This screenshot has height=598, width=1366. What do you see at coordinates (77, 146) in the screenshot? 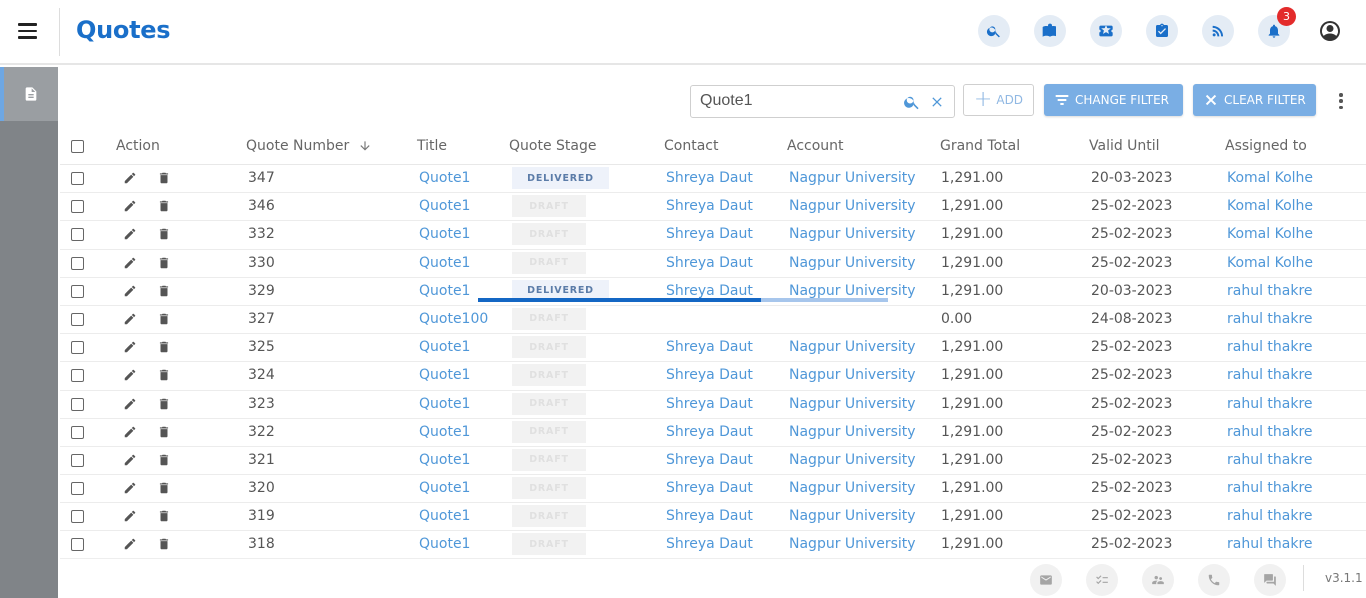
I see `select-all-checkbox` at bounding box center [77, 146].